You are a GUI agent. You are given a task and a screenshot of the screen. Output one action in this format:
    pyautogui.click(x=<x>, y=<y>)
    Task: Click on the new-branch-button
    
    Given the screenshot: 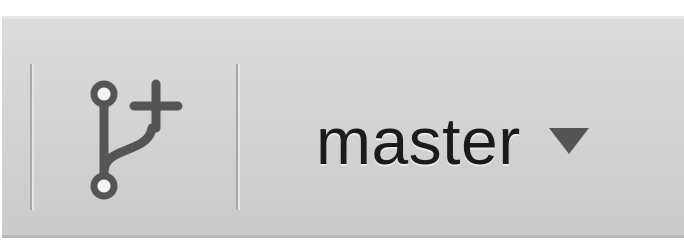 What is the action you would take?
    pyautogui.click(x=137, y=141)
    